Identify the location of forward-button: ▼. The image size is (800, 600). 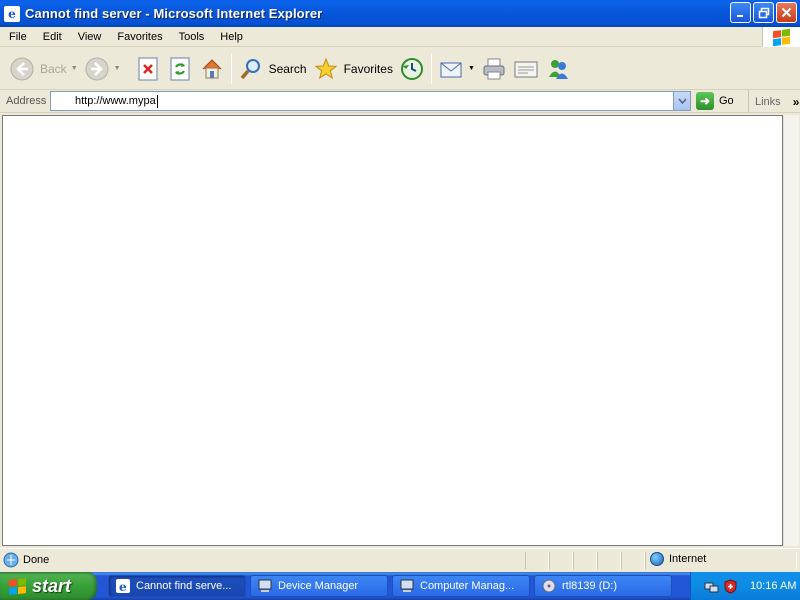
(102, 69).